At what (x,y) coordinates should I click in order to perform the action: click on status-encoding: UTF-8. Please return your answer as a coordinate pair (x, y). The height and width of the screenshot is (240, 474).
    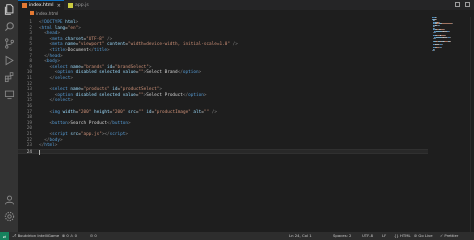
    Looking at the image, I should click on (367, 236).